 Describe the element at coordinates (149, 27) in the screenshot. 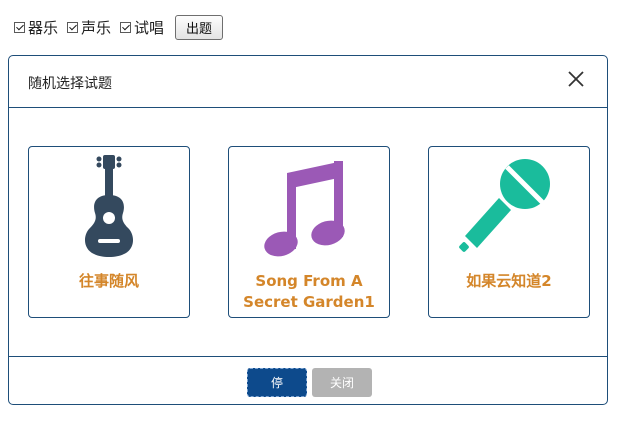

I see `checkbox-label: 试唱` at that location.